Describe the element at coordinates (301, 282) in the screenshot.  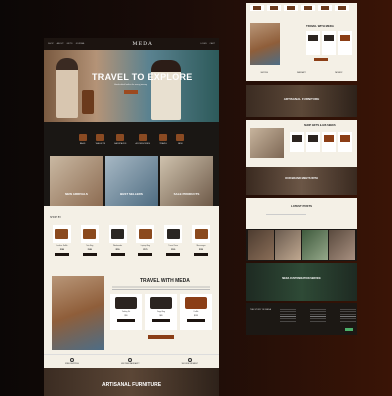
I see `customization-banner: MEDA CUSTOMIZATION SERVICE` at that location.